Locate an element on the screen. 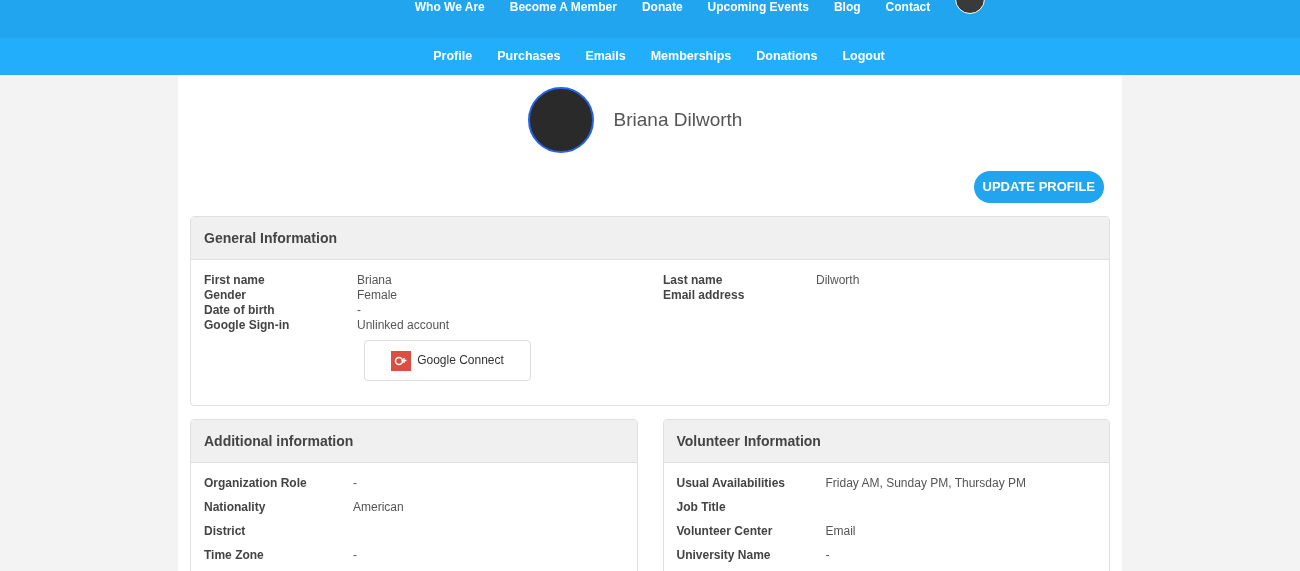 The height and width of the screenshot is (571, 1300). field-label: Google Sign-in is located at coordinates (247, 325).